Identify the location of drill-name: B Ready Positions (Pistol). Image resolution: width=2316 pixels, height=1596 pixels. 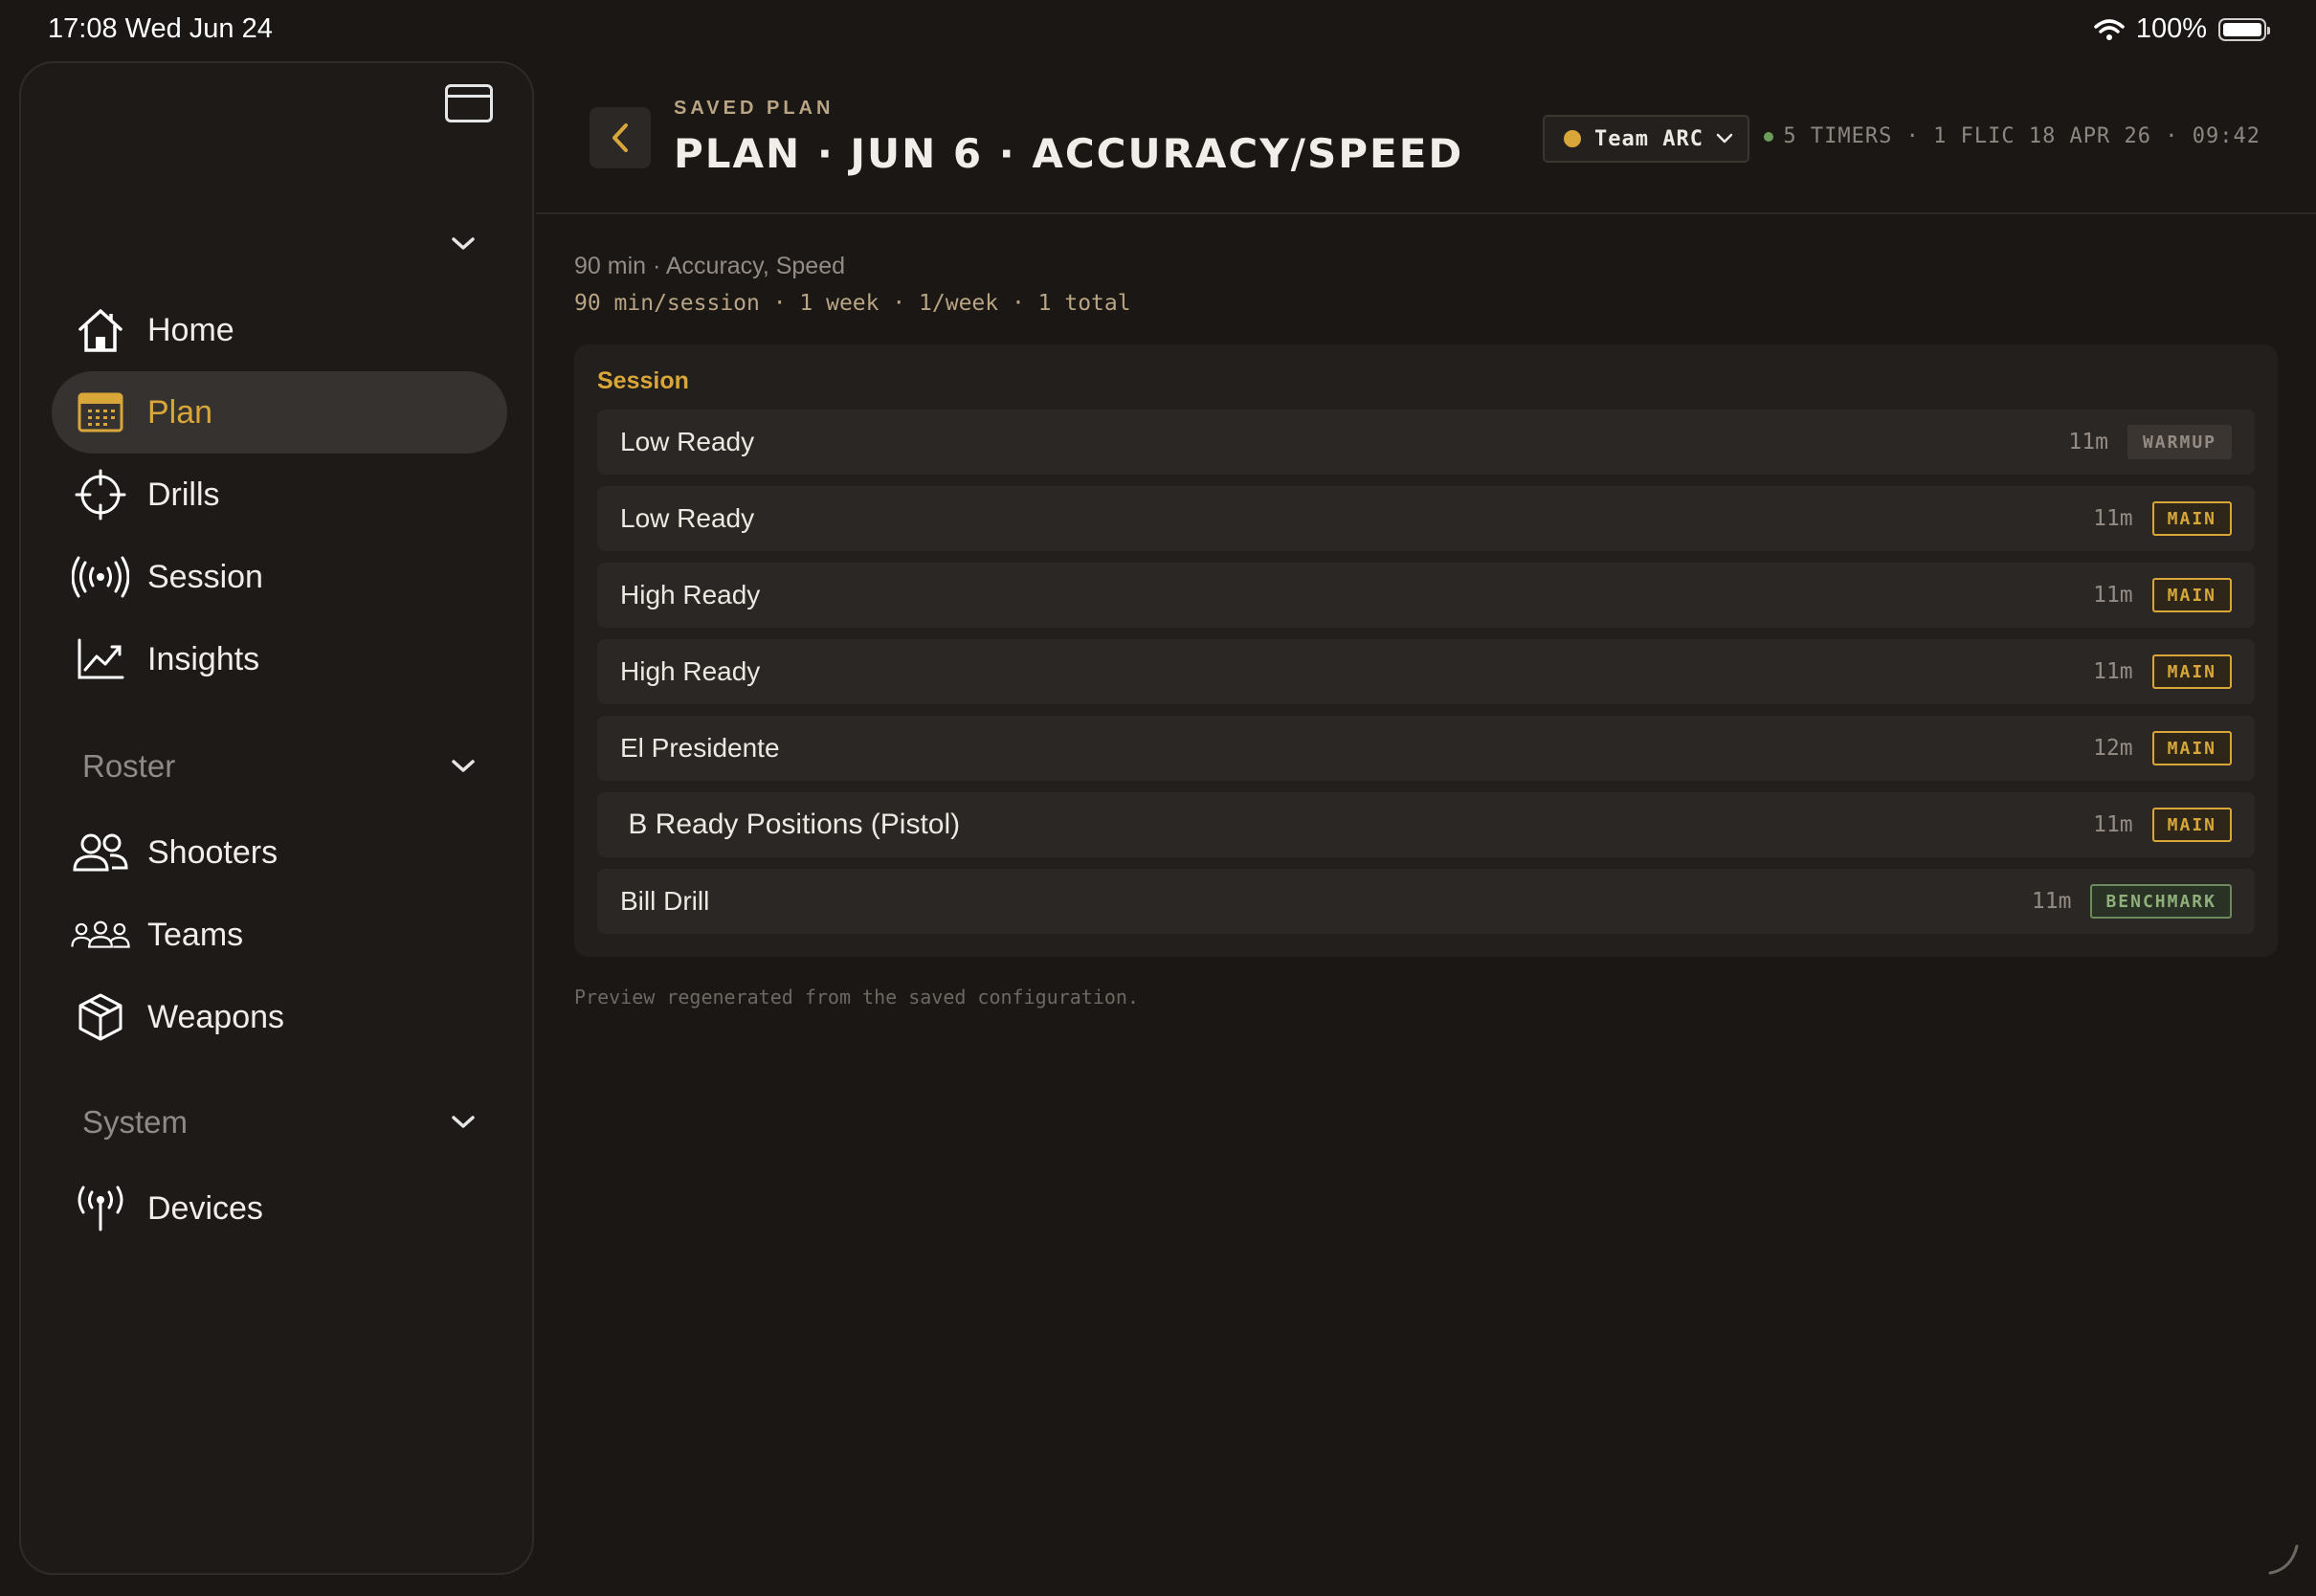
(791, 825).